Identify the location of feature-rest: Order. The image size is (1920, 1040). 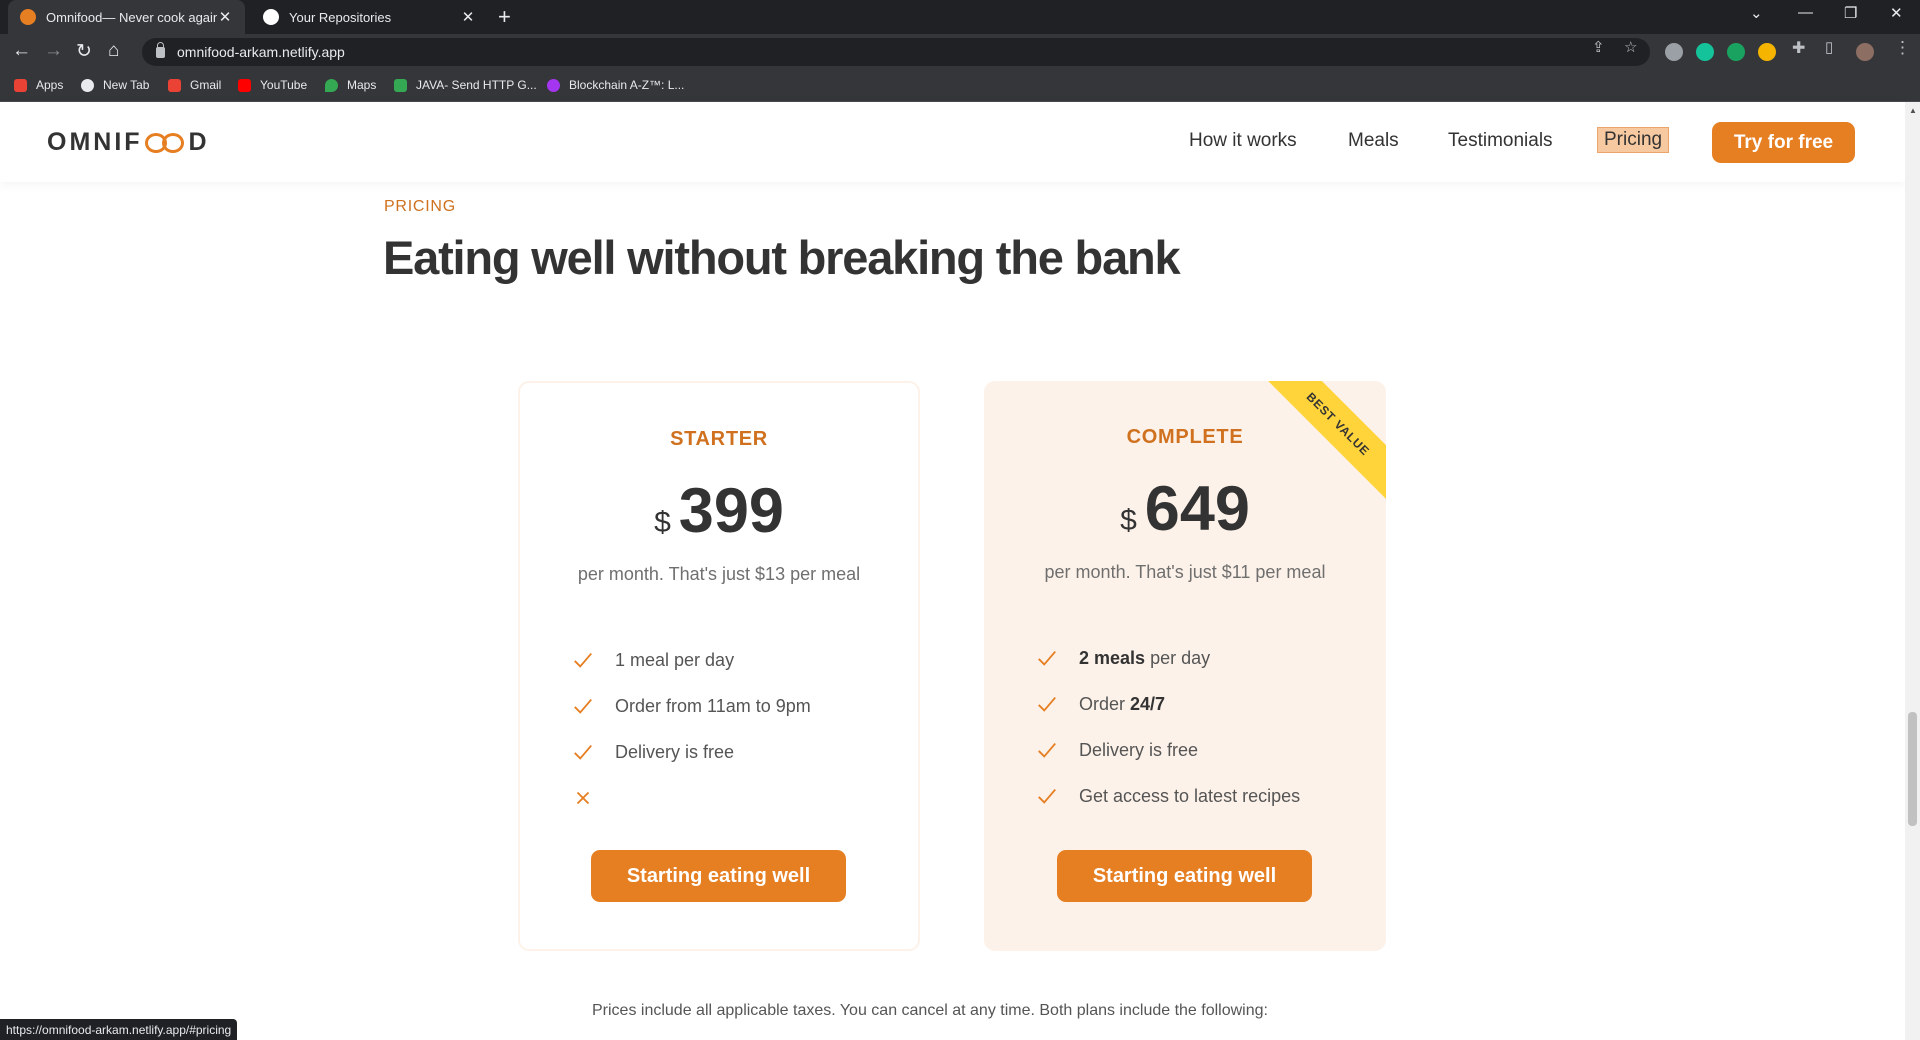
(1105, 703).